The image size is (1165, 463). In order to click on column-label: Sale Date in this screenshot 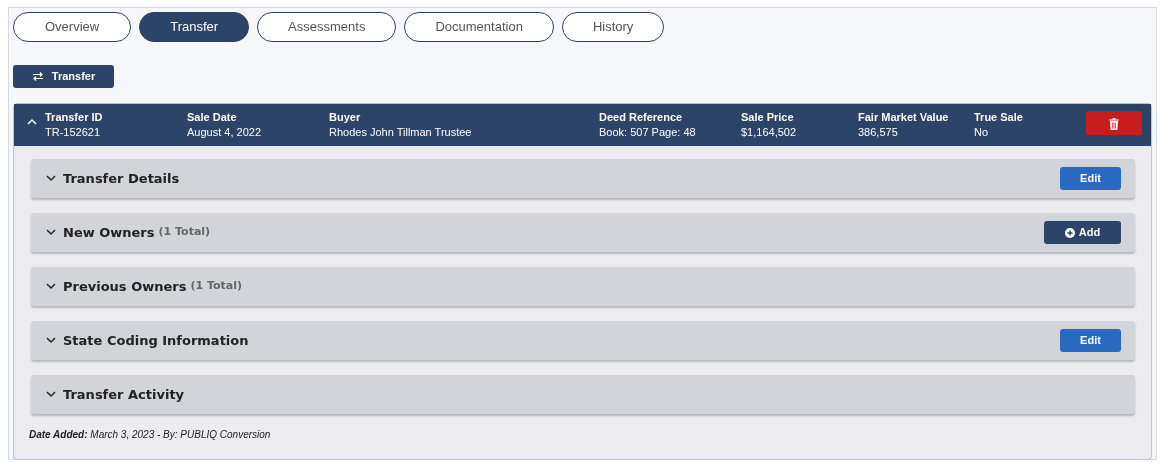, I will do `click(212, 117)`.